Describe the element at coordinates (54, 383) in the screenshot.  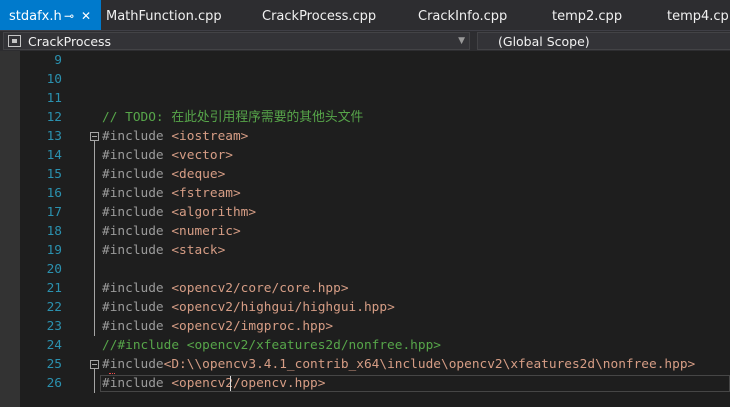
I see `line-number: 26` at that location.